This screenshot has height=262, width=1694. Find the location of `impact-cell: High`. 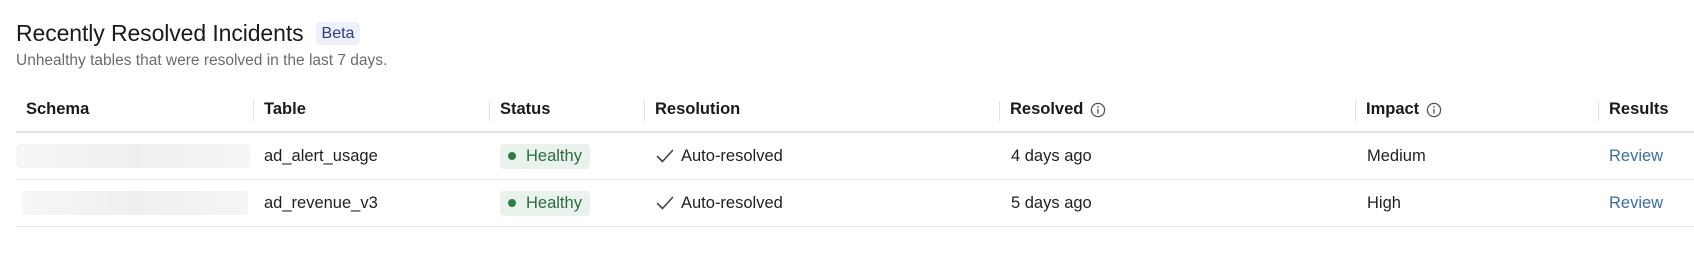

impact-cell: High is located at coordinates (1384, 202).